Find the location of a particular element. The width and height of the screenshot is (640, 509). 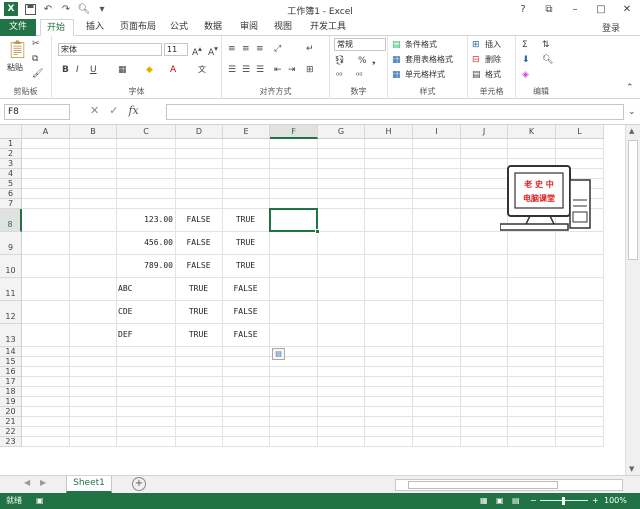

fill-color-icon: ◆ is located at coordinates (149, 70).